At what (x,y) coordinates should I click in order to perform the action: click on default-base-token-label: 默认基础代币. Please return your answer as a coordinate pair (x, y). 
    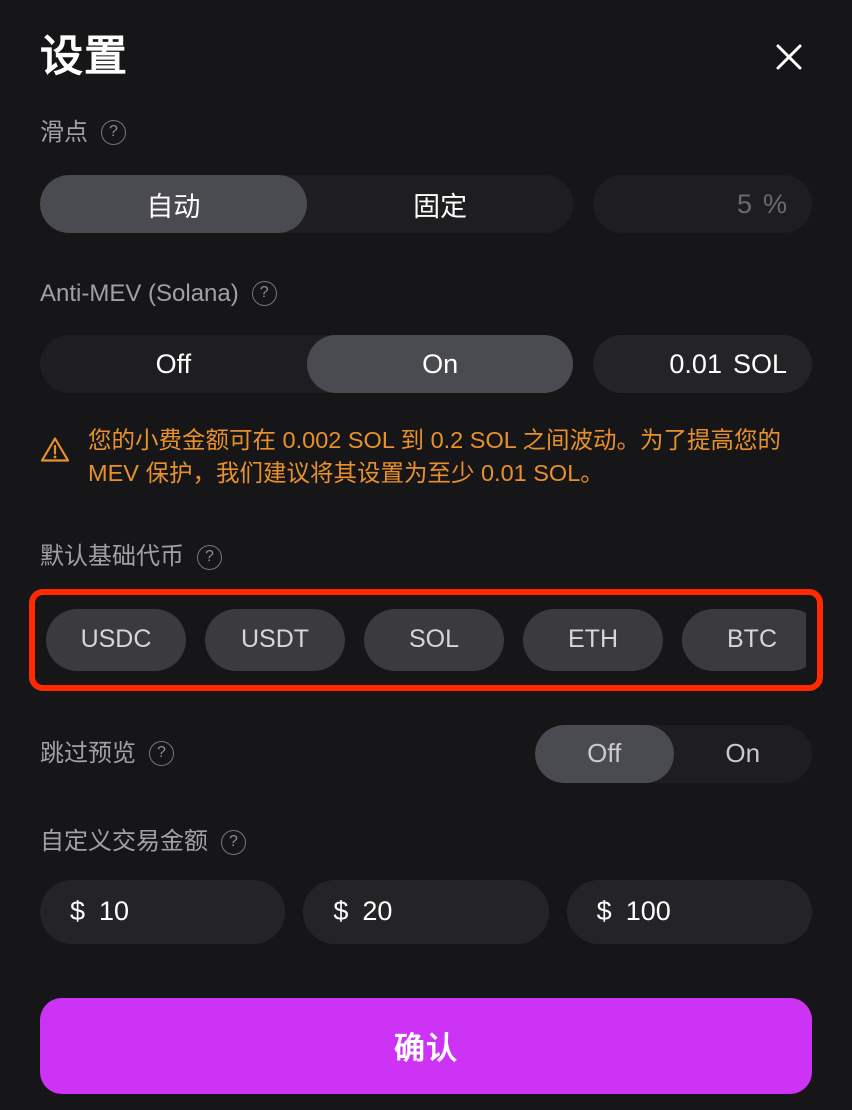
    Looking at the image, I should click on (112, 557).